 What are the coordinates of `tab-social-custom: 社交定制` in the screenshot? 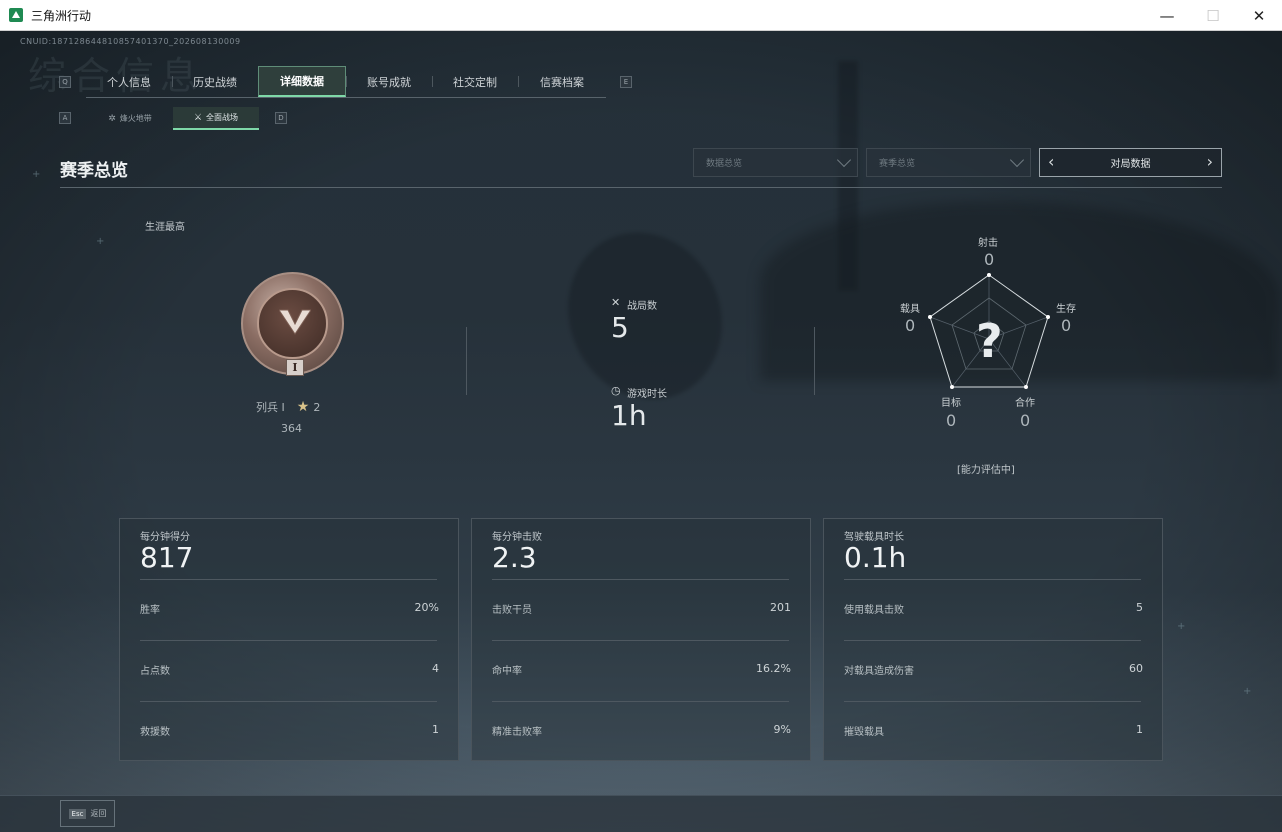 It's located at (475, 81).